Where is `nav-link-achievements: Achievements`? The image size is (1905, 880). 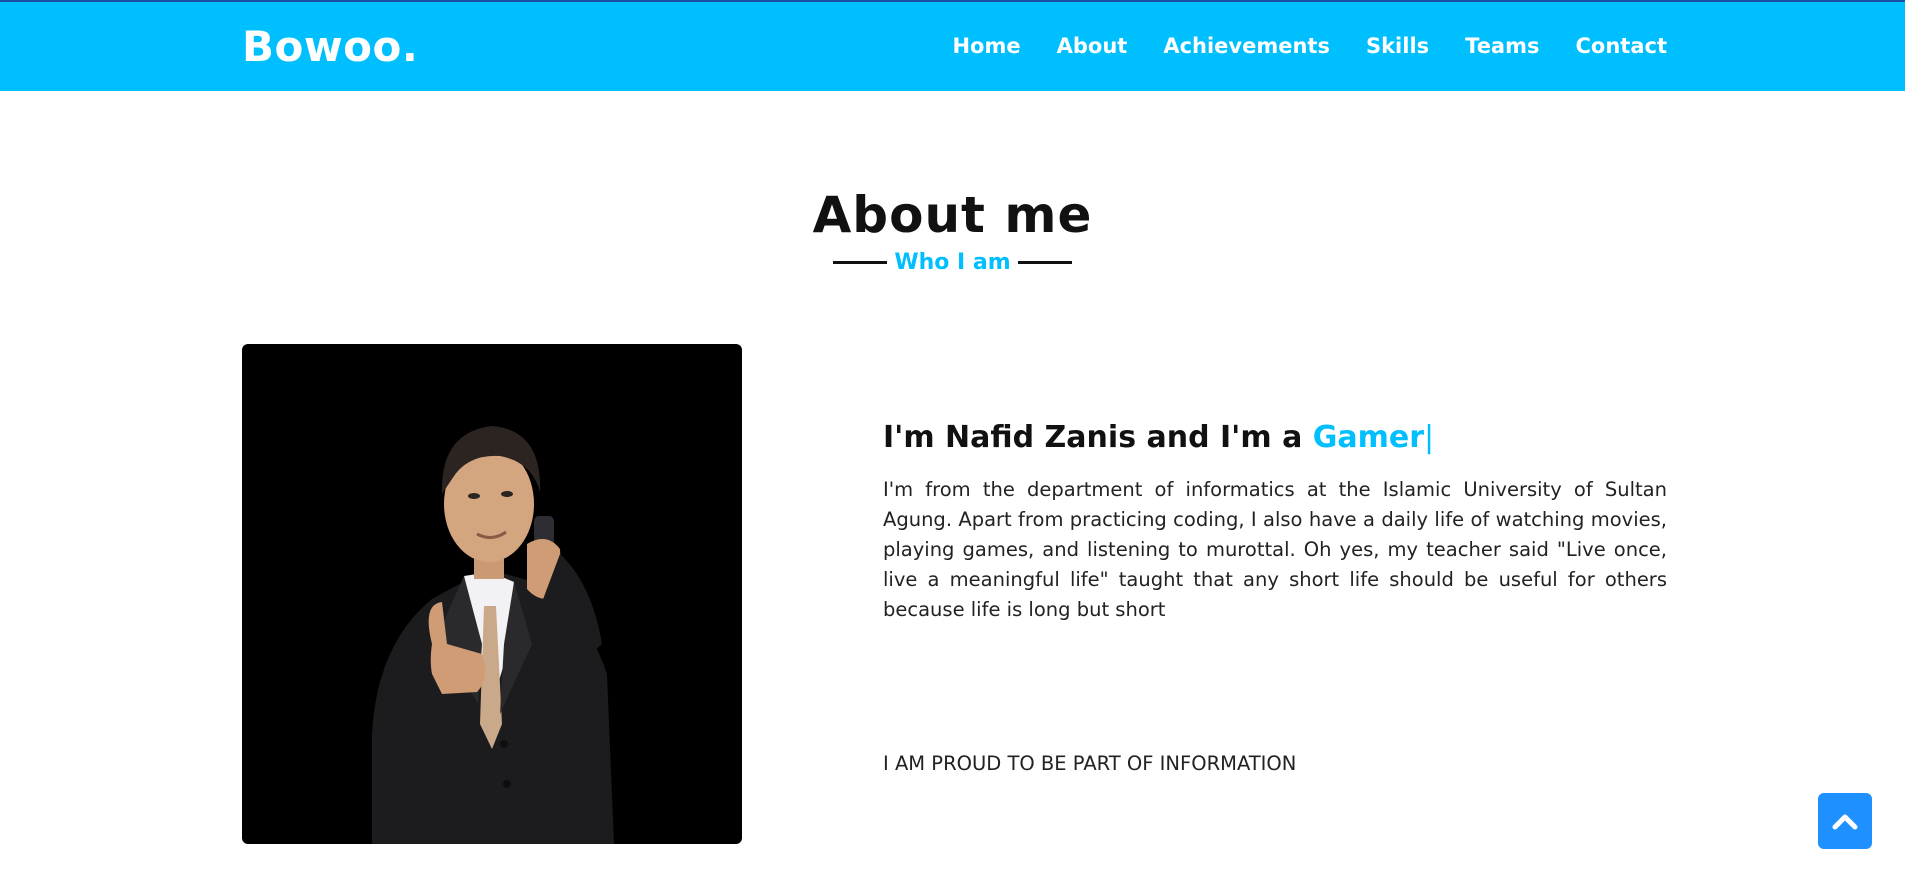 nav-link-achievements: Achievements is located at coordinates (1246, 46).